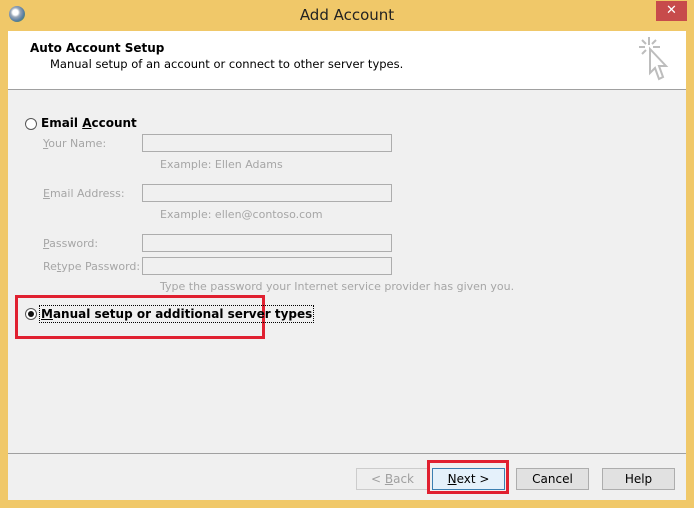 The image size is (694, 508). I want to click on back-button: < Back, so click(392, 479).